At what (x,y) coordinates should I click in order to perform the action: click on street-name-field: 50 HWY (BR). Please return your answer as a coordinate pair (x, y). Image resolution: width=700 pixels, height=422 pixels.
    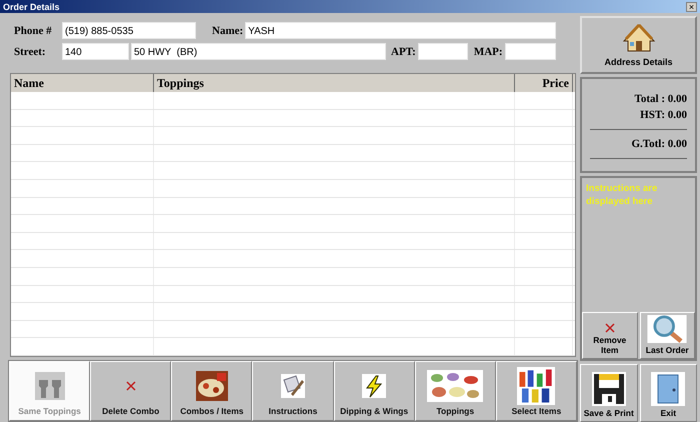
    Looking at the image, I should click on (258, 51).